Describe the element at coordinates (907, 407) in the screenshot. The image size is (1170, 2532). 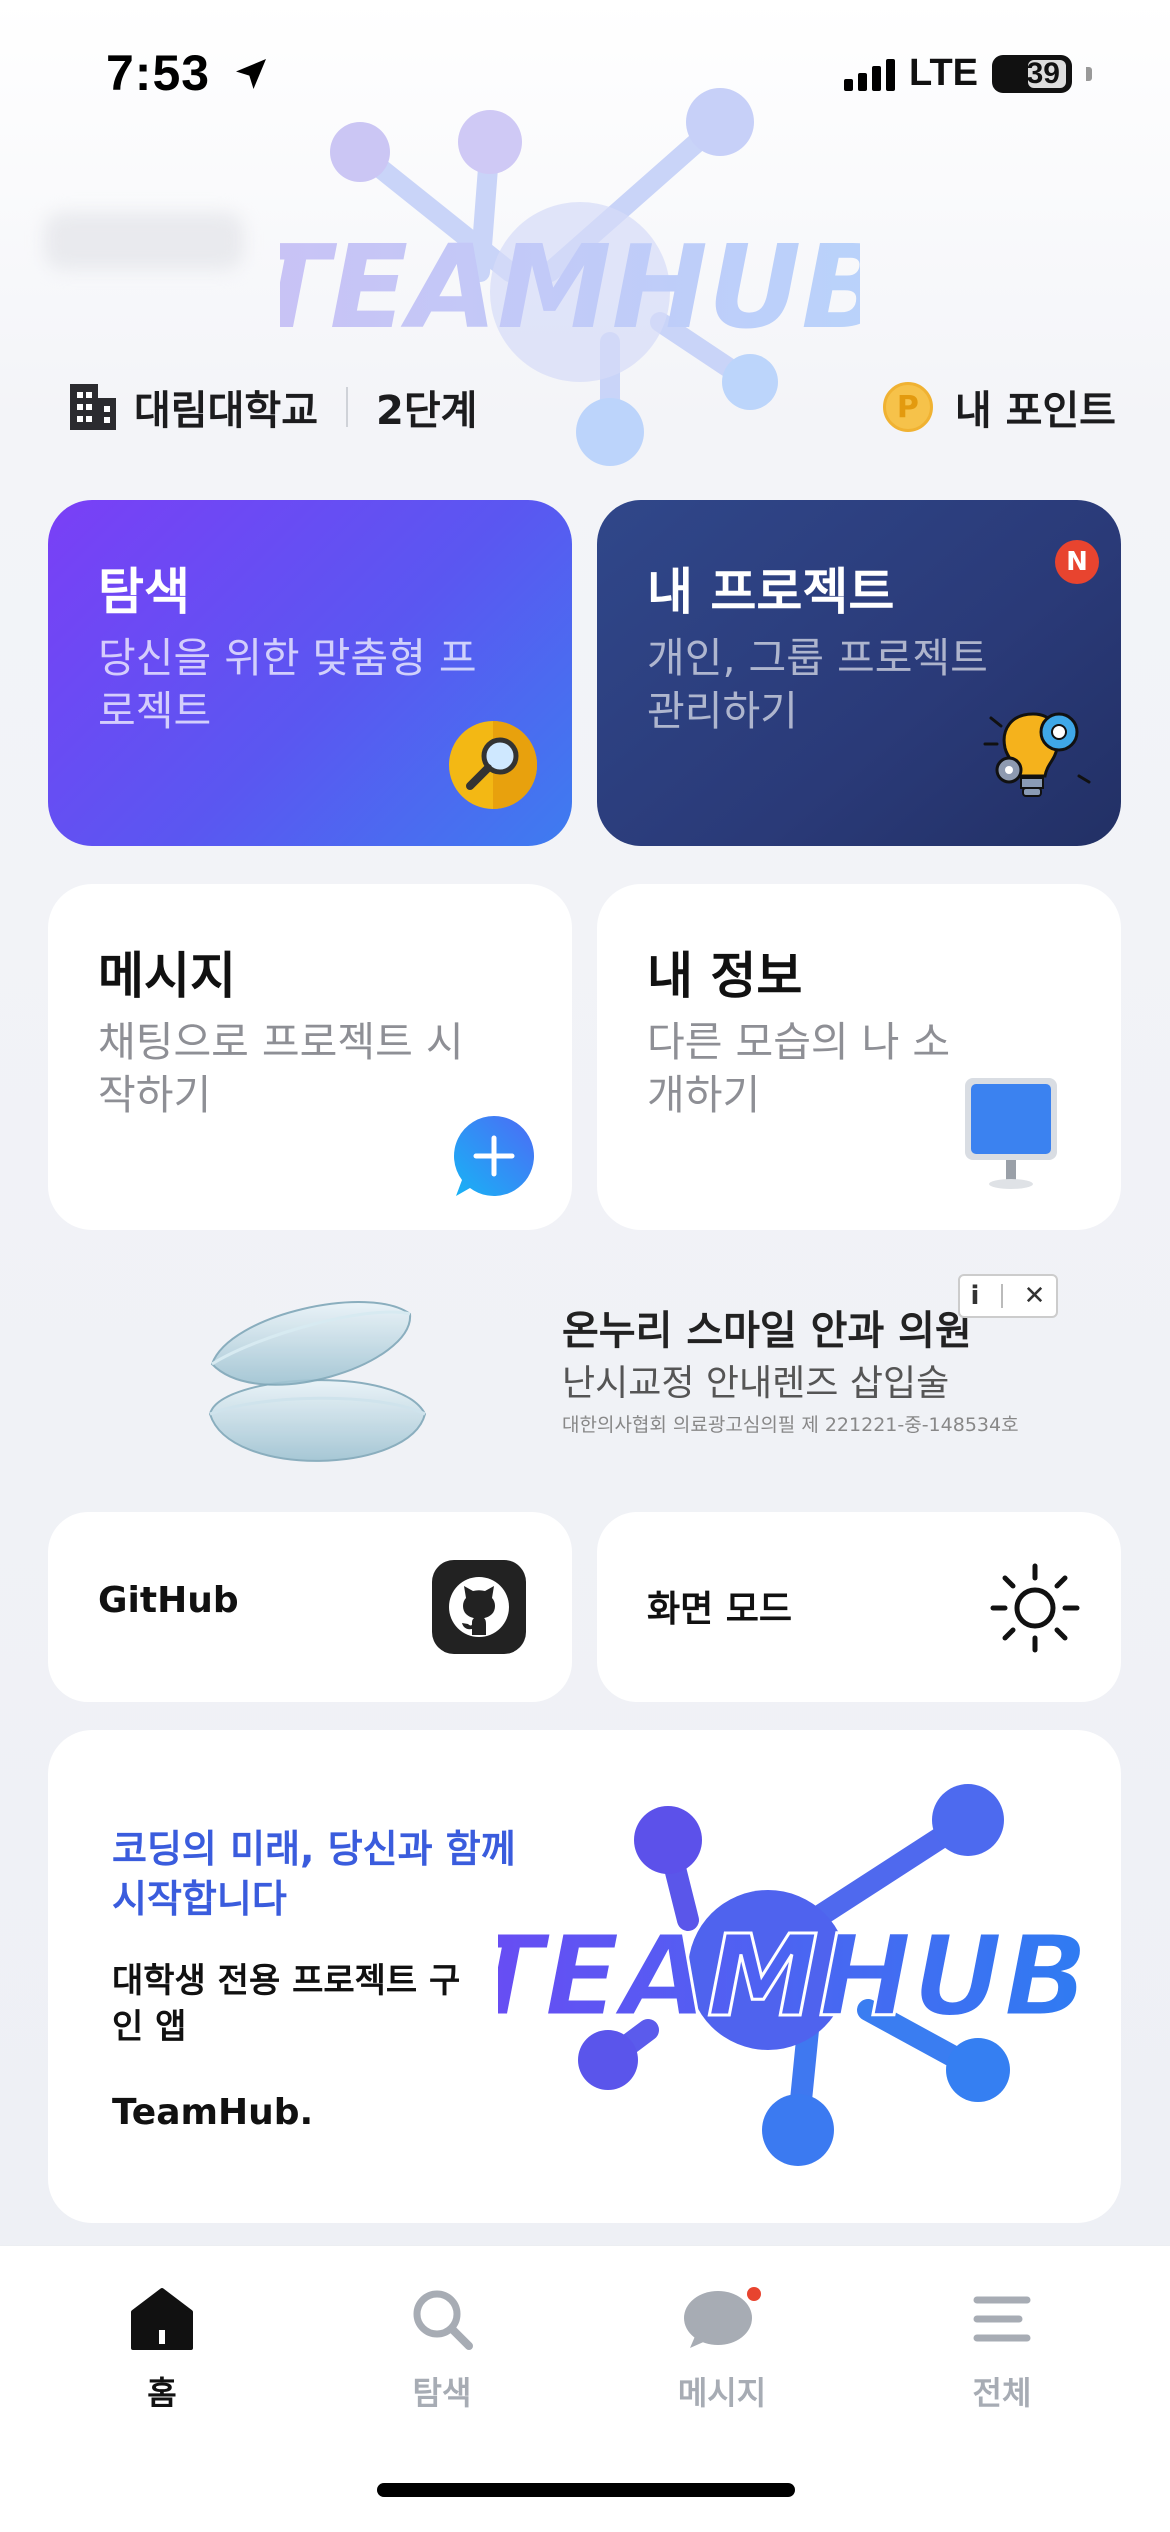
I see `coin-icon: P` at that location.